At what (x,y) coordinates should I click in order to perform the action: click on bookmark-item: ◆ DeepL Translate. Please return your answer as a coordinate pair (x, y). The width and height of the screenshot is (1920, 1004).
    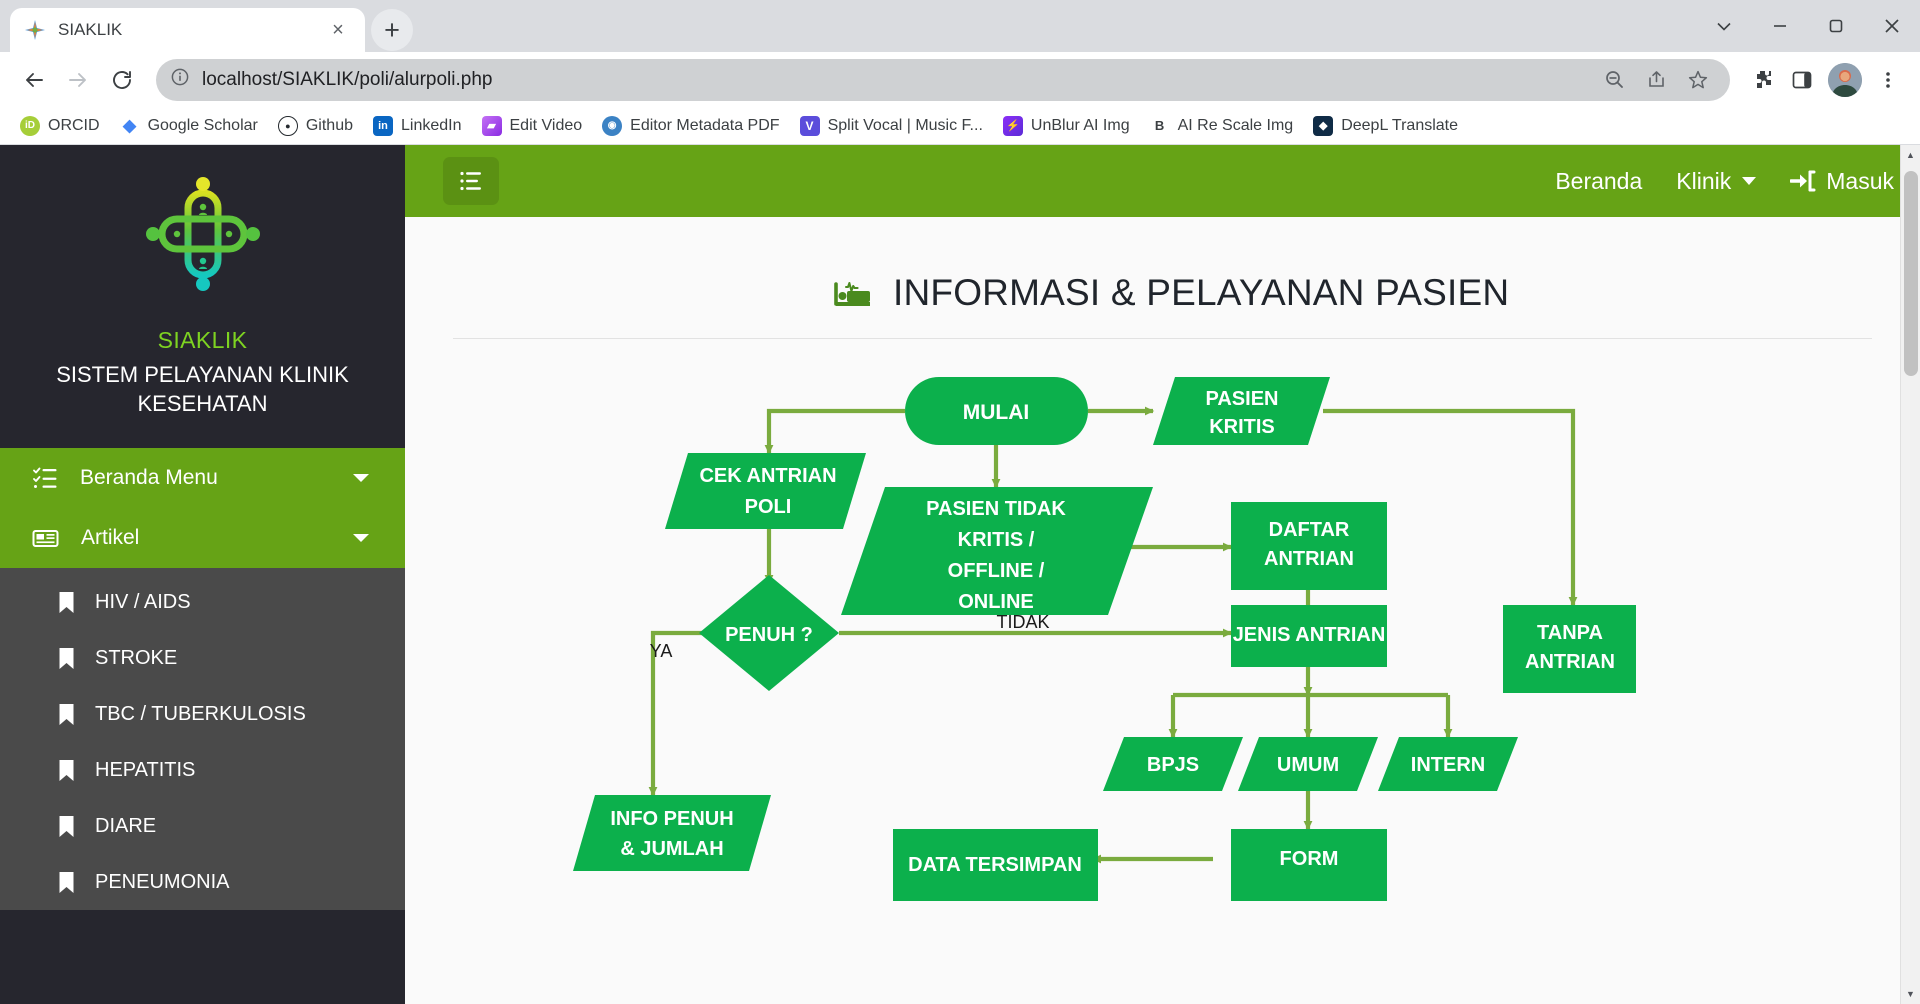
    Looking at the image, I should click on (1385, 126).